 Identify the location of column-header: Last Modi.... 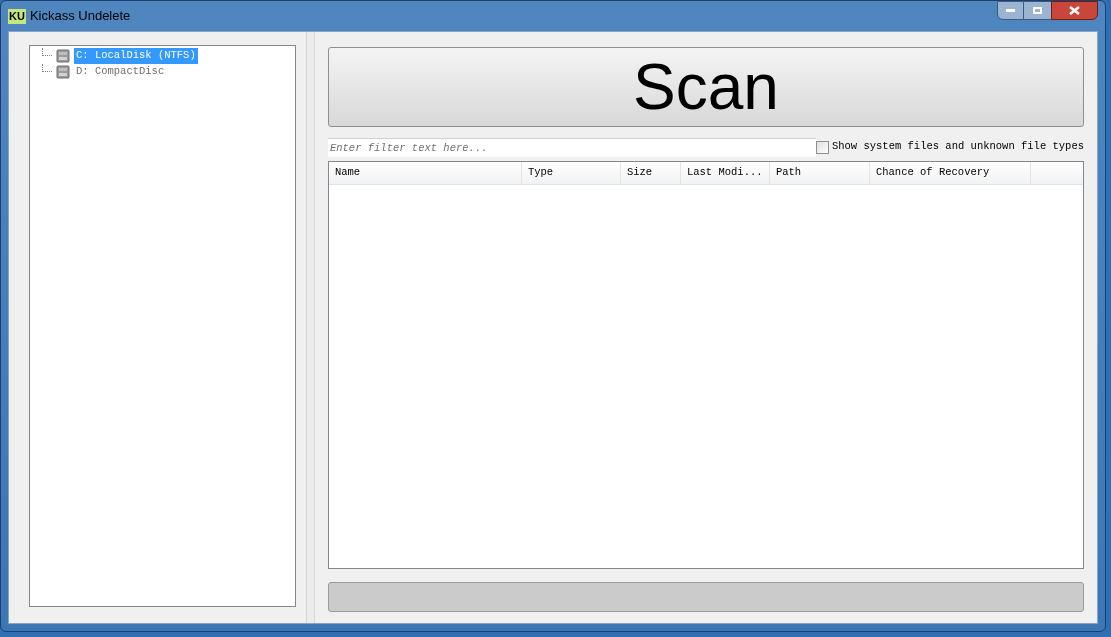
(725, 173).